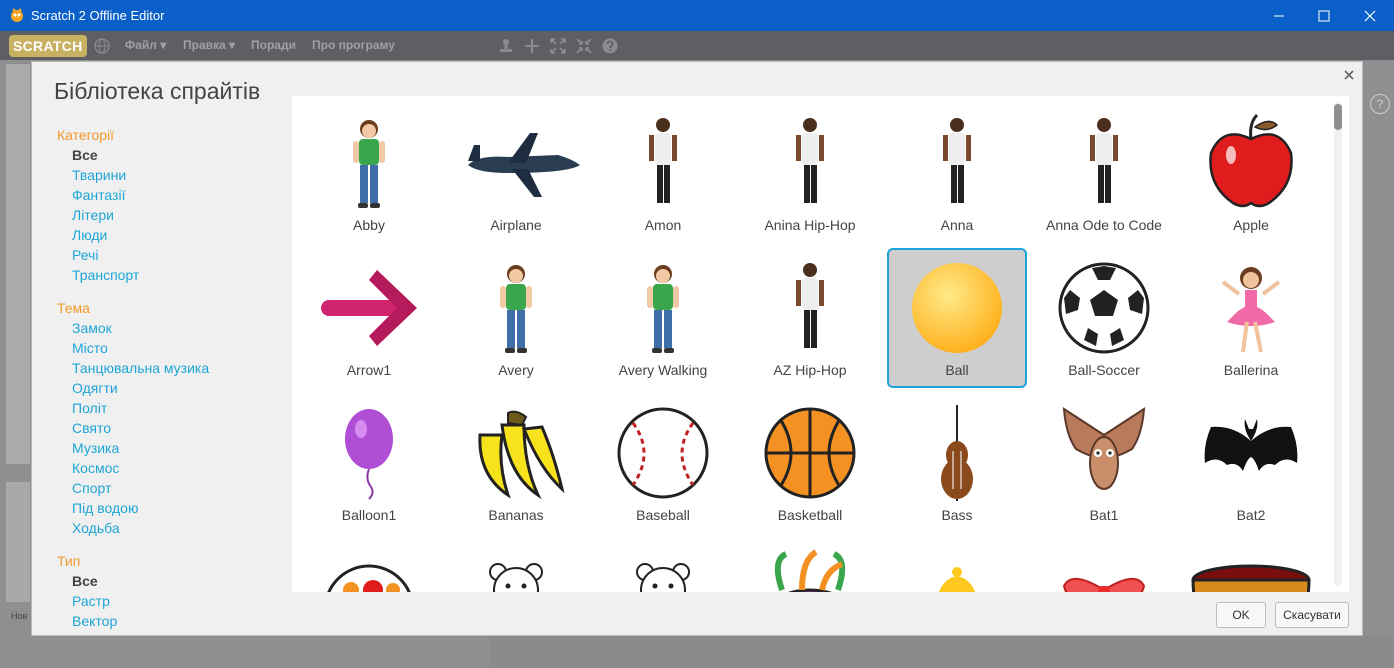  What do you see at coordinates (957, 370) in the screenshot?
I see `sprite-name: Ball` at bounding box center [957, 370].